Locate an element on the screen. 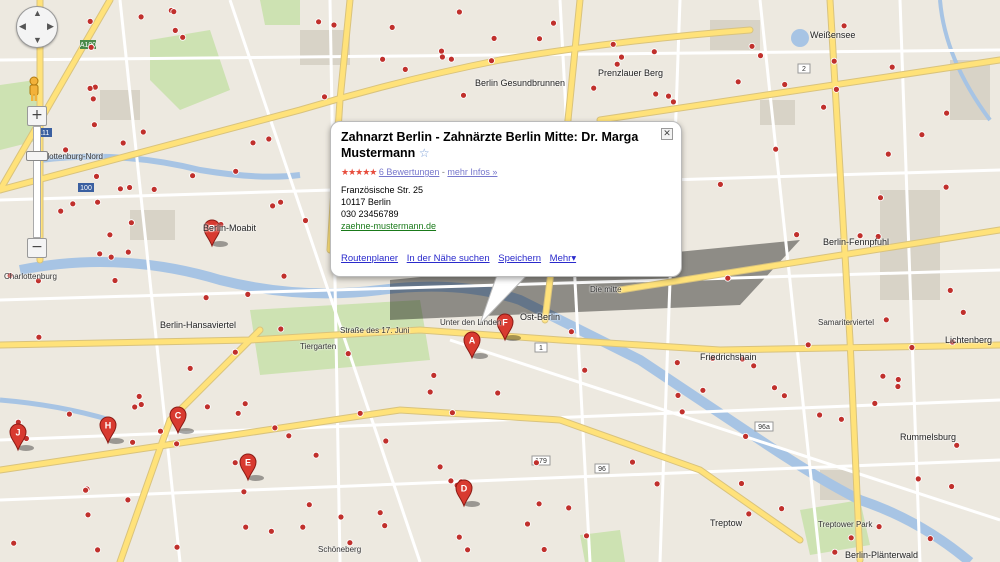  zoom-out-button: − is located at coordinates (37, 248).